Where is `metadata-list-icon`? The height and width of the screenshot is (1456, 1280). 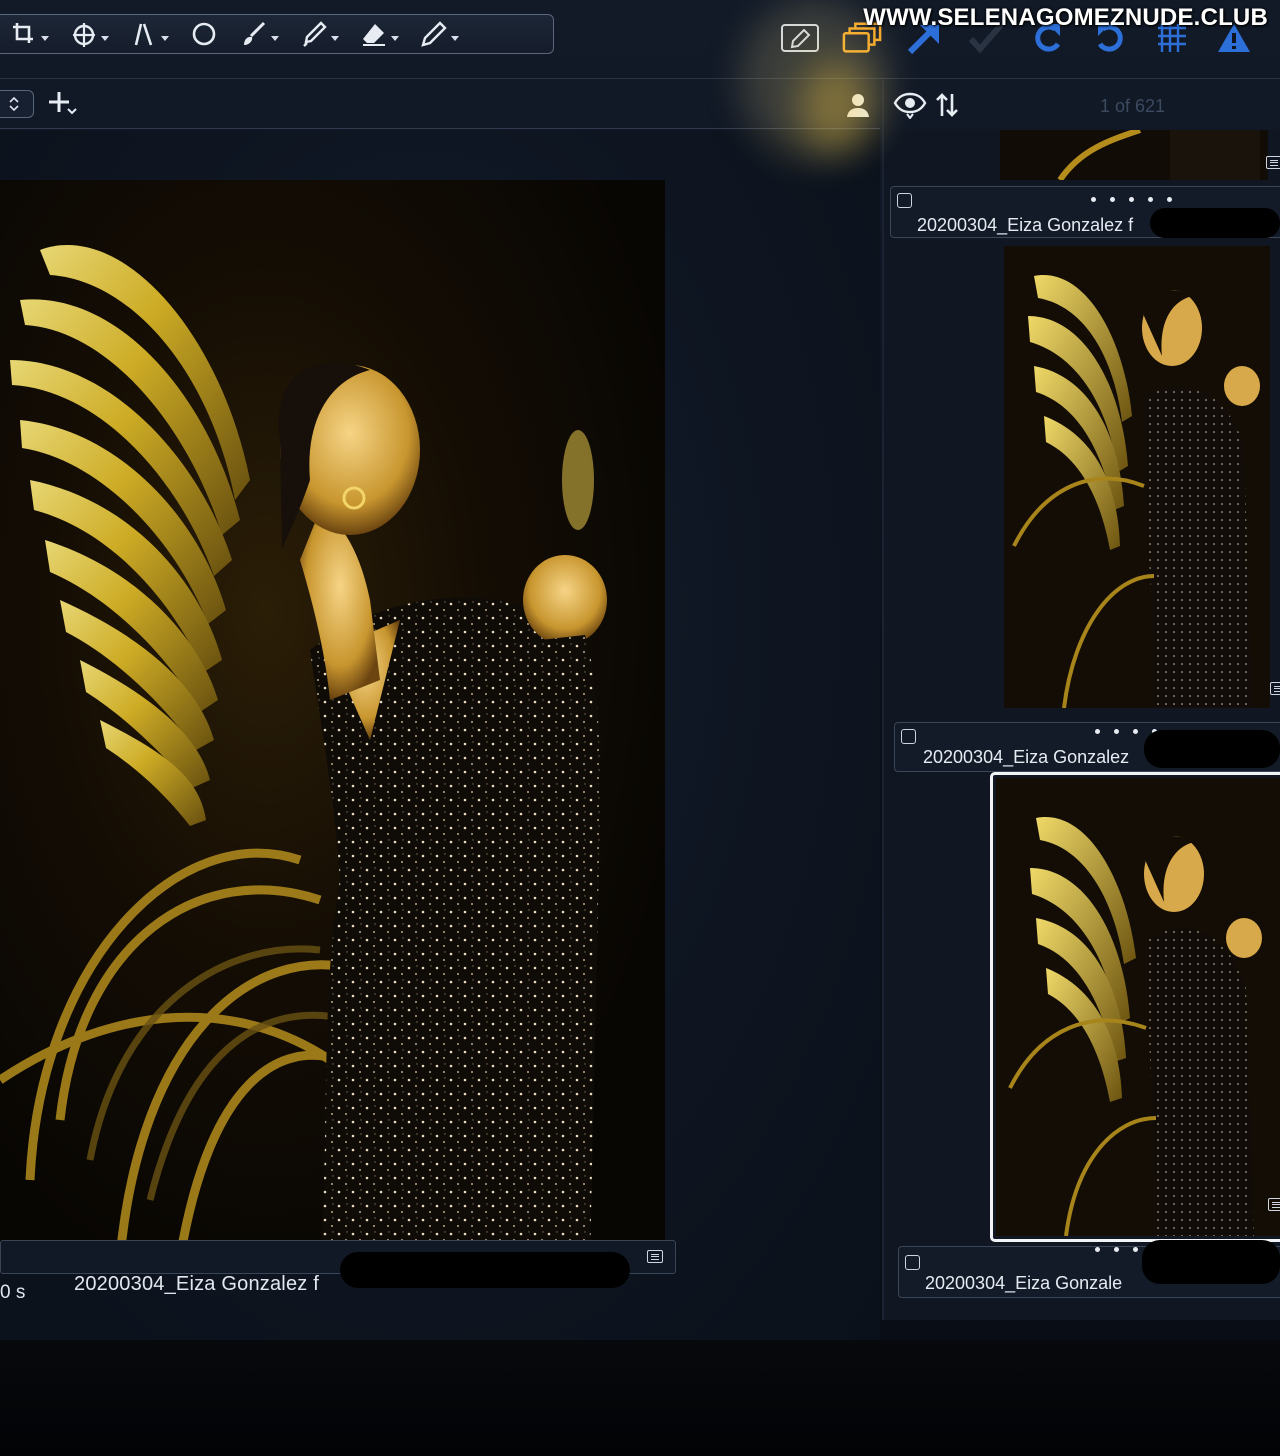
metadata-list-icon is located at coordinates (655, 1256).